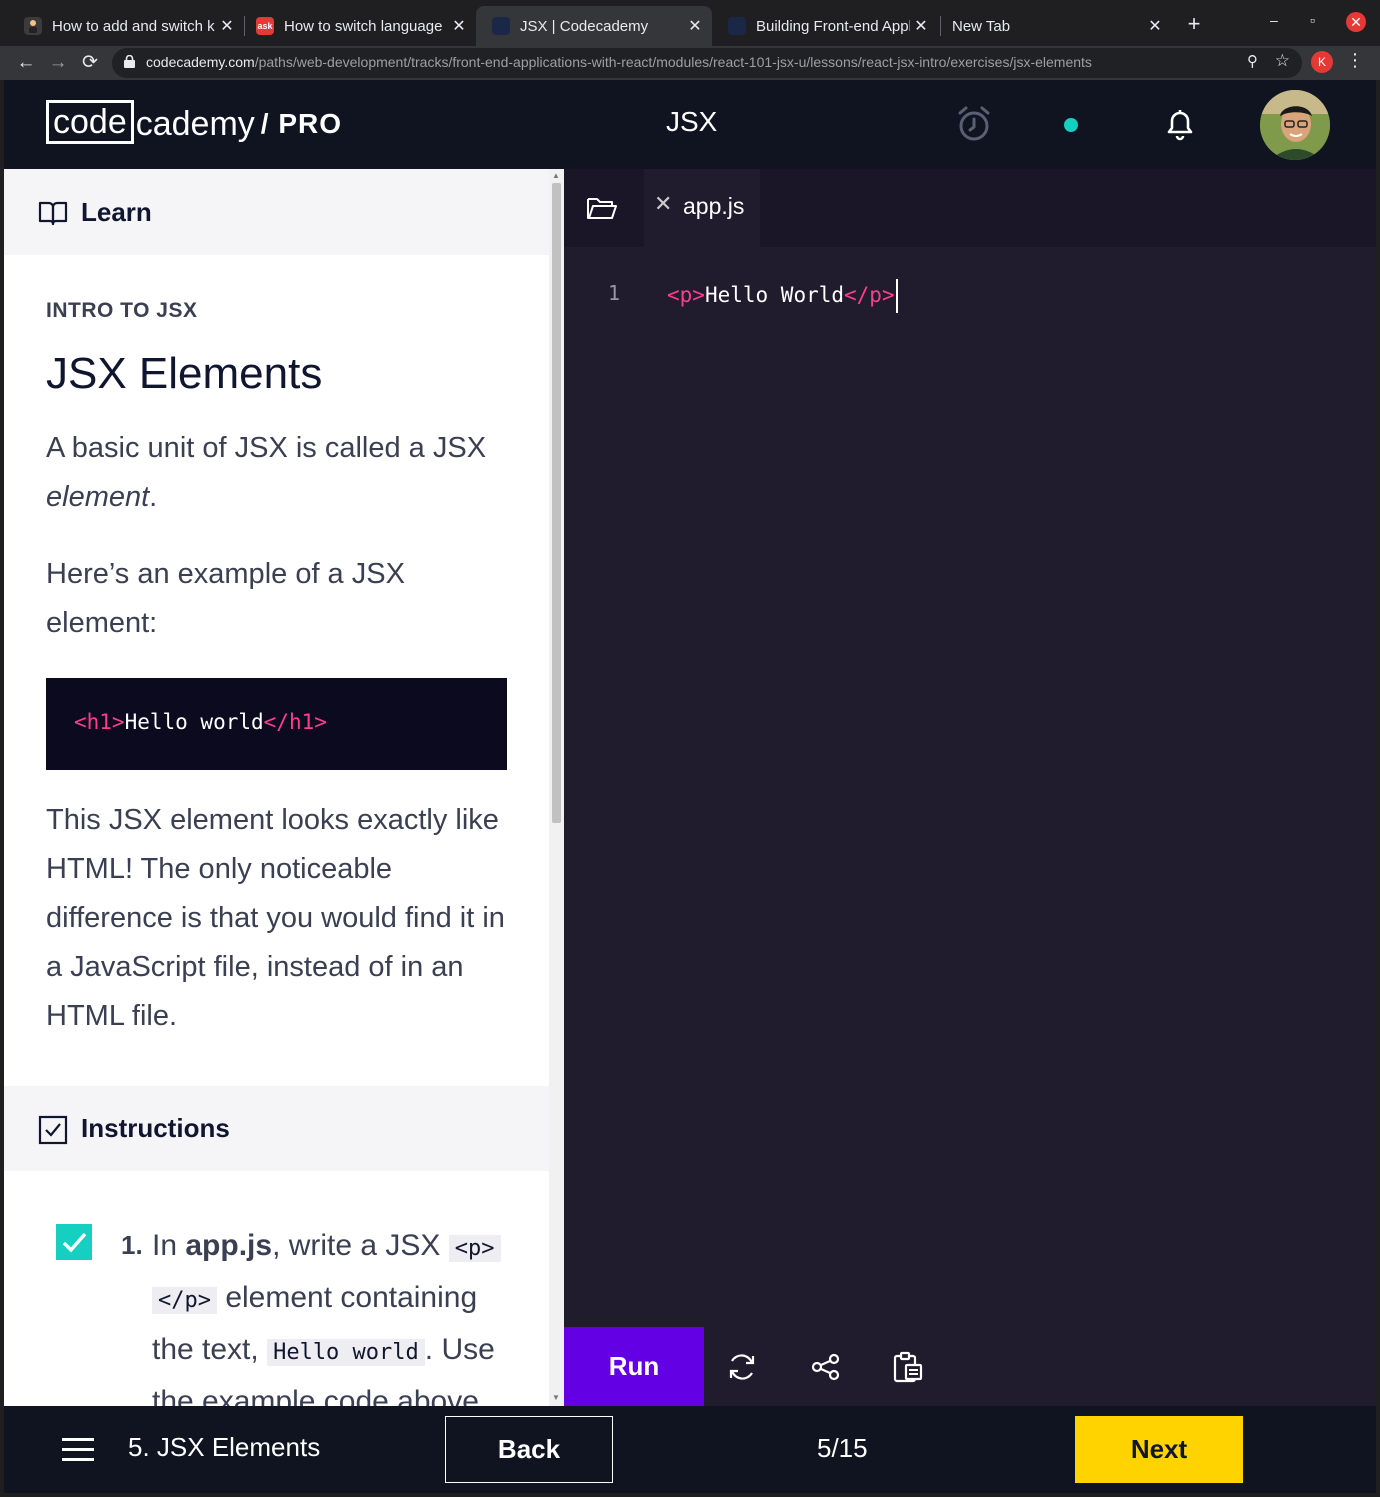 This screenshot has height=1497, width=1380. Describe the element at coordinates (833, 26) in the screenshot. I see `tab-title: Building Front-end Appl` at that location.